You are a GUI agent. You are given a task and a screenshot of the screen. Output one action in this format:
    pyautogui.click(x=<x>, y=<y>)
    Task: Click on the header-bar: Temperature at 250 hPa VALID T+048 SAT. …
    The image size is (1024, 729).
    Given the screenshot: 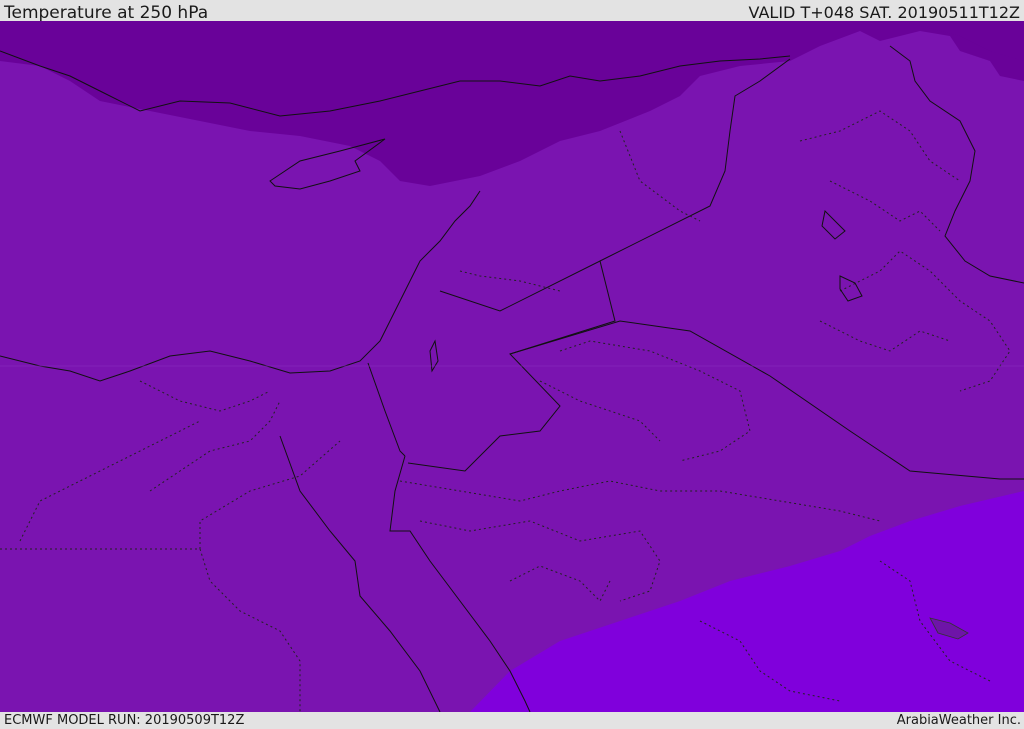 What is the action you would take?
    pyautogui.click(x=512, y=11)
    